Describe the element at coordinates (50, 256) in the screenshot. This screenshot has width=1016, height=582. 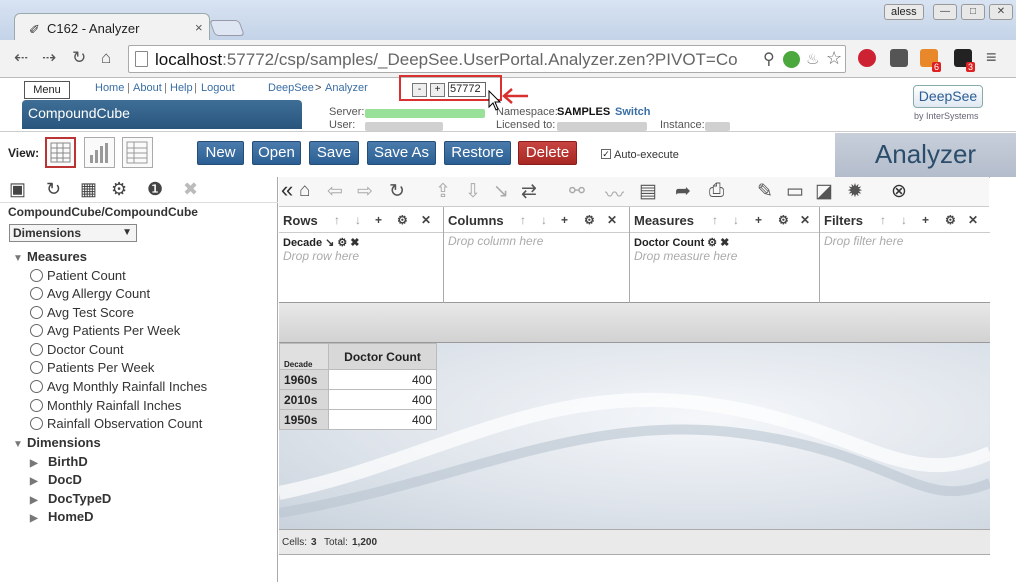
I see `measures-folder: ▼ Measures` at that location.